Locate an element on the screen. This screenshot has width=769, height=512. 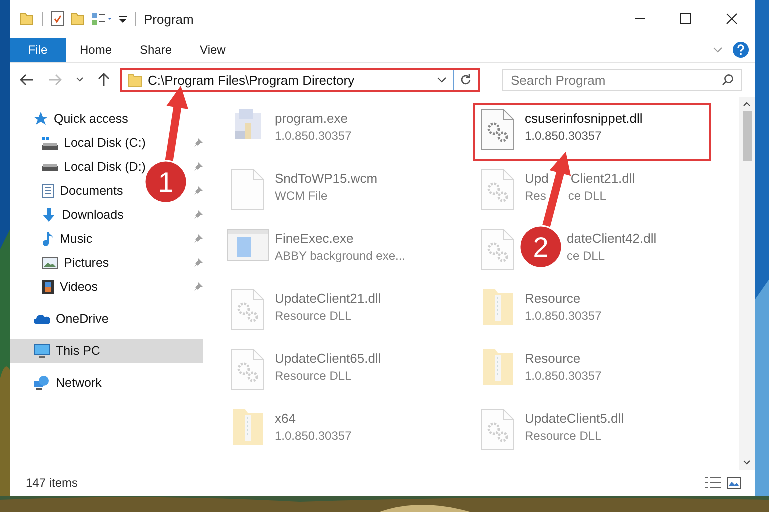
file-name: x64 is located at coordinates (286, 418).